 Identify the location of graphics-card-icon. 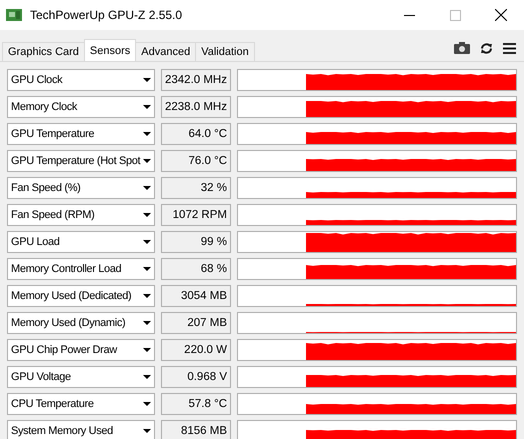
(14, 15).